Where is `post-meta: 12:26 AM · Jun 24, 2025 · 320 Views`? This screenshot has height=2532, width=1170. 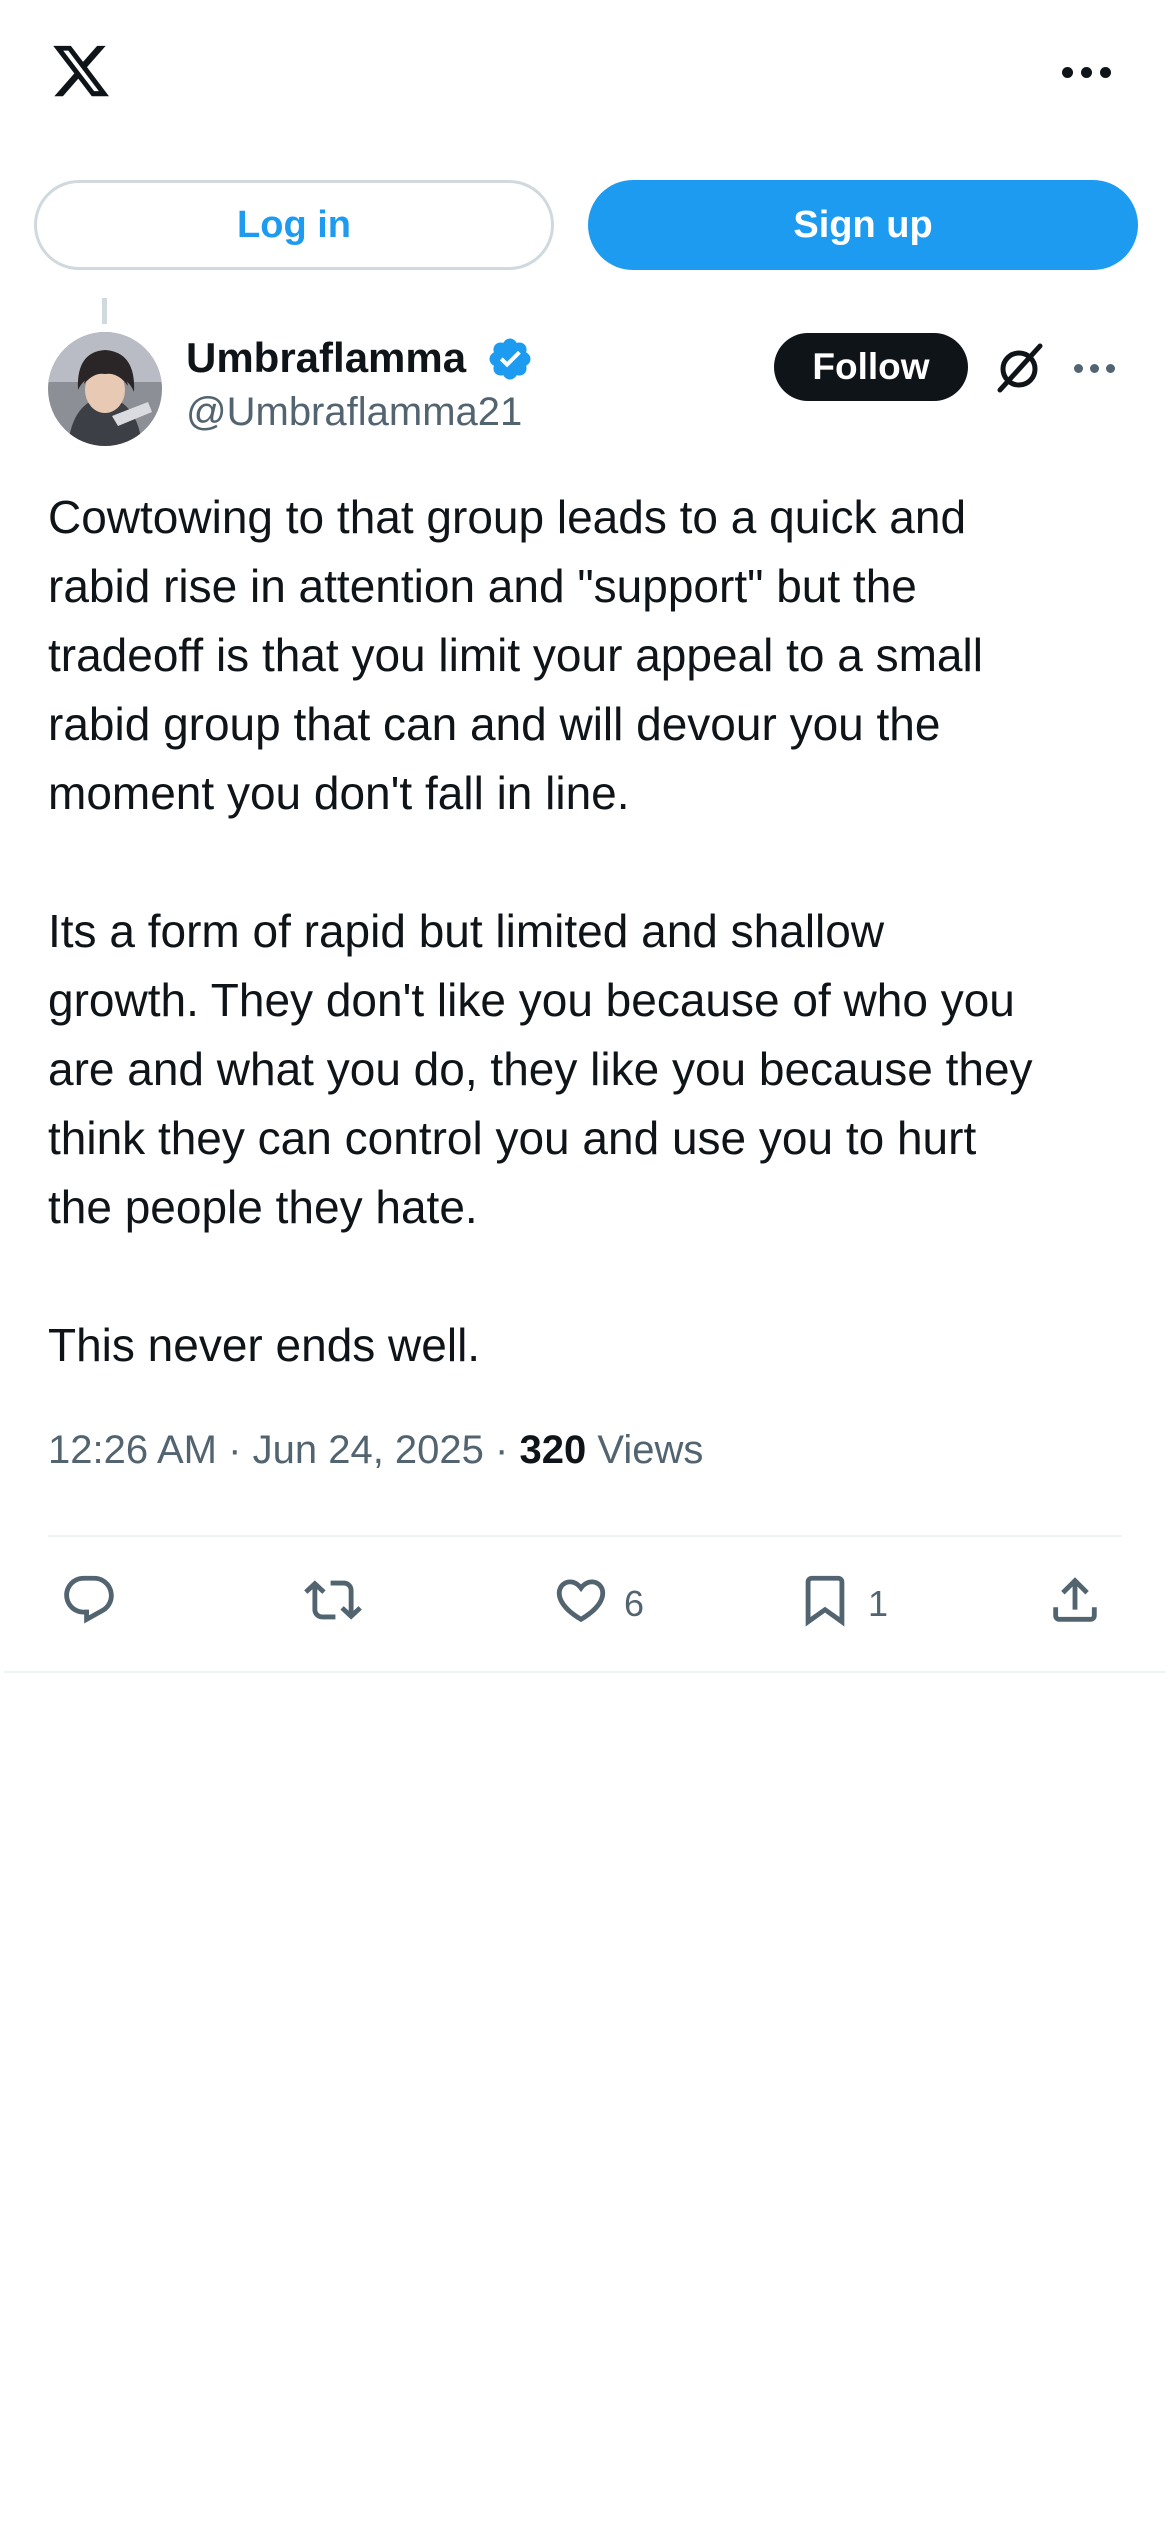
post-meta: 12:26 AM · Jun 24, 2025 · 320 Views is located at coordinates (375, 1450).